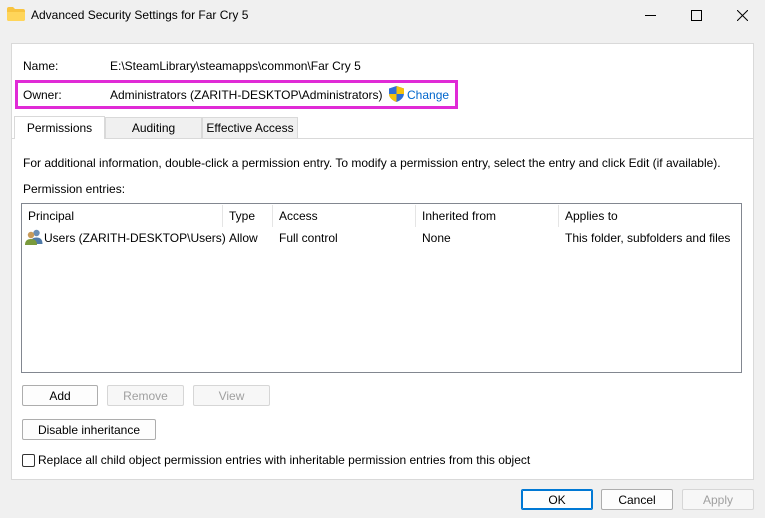 This screenshot has height=518, width=765. Describe the element at coordinates (459, 216) in the screenshot. I see `column-header-inherited-from: Inherited from` at that location.